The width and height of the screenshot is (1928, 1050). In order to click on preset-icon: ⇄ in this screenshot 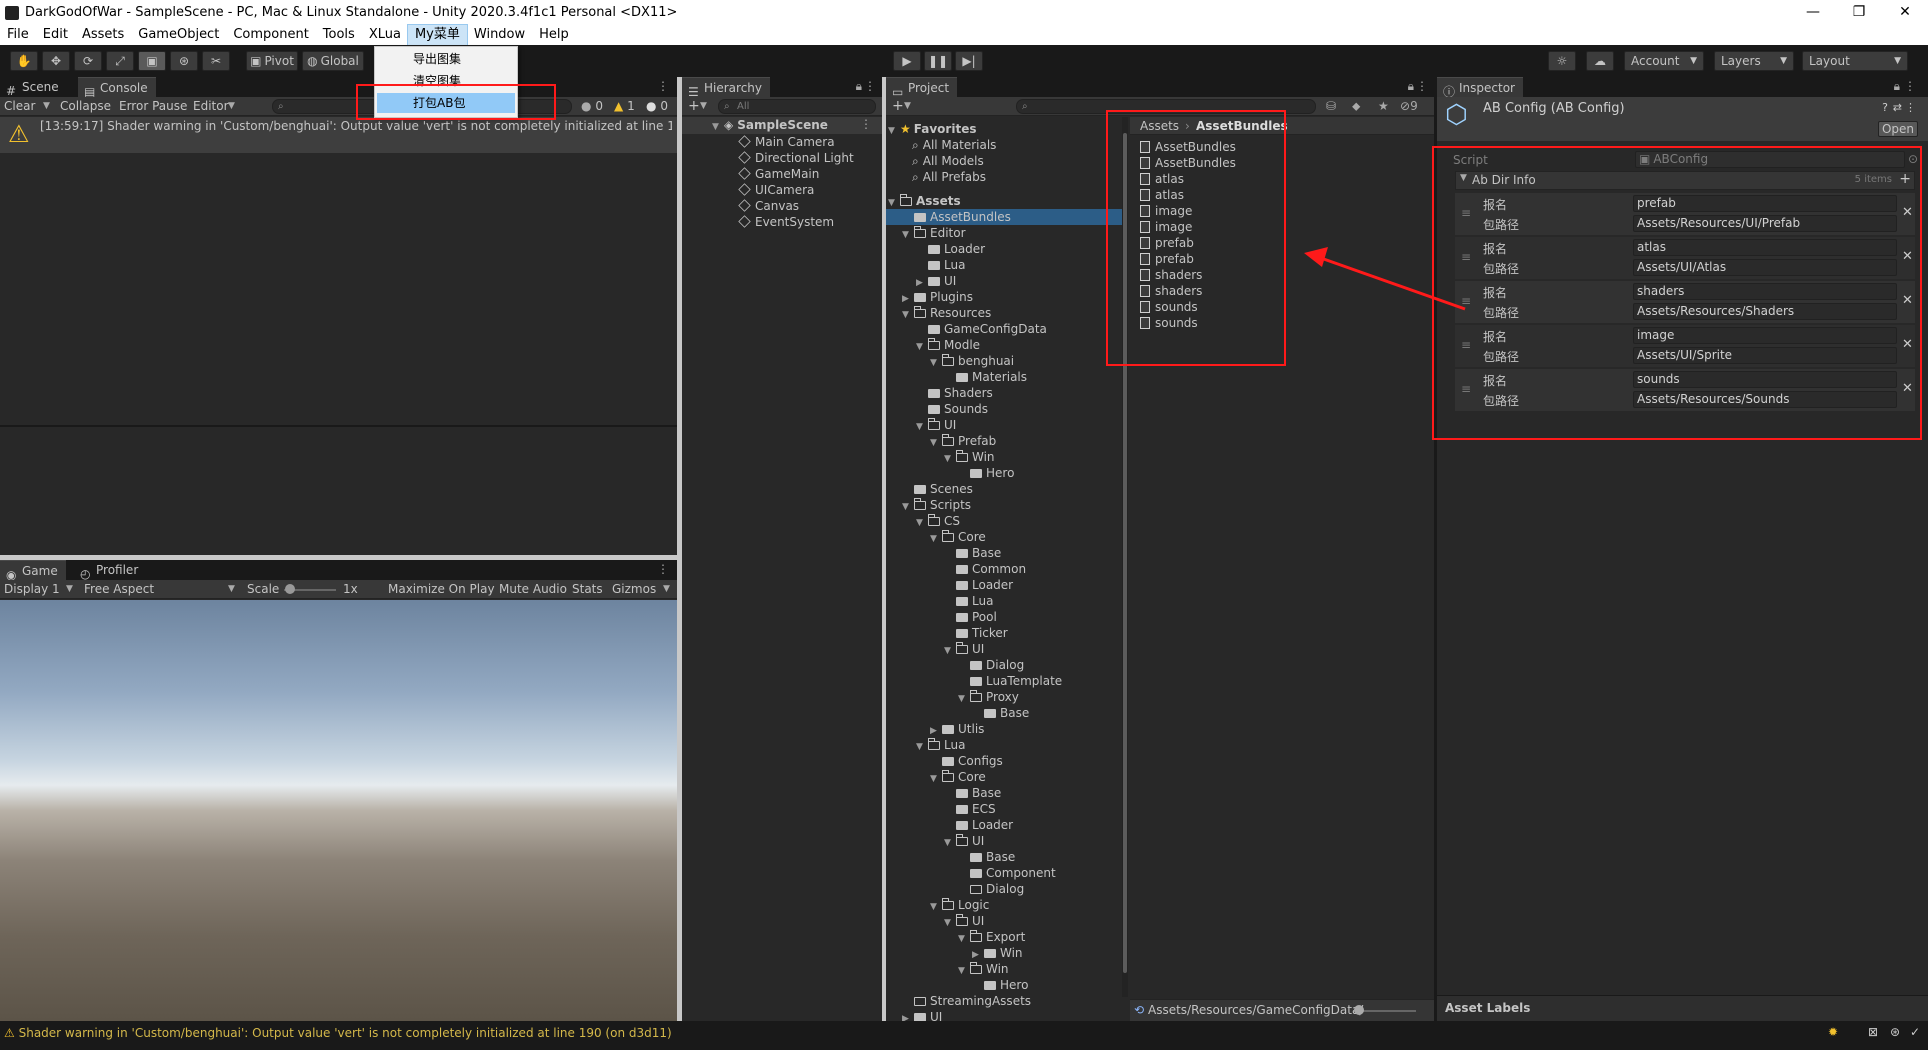, I will do `click(1897, 107)`.